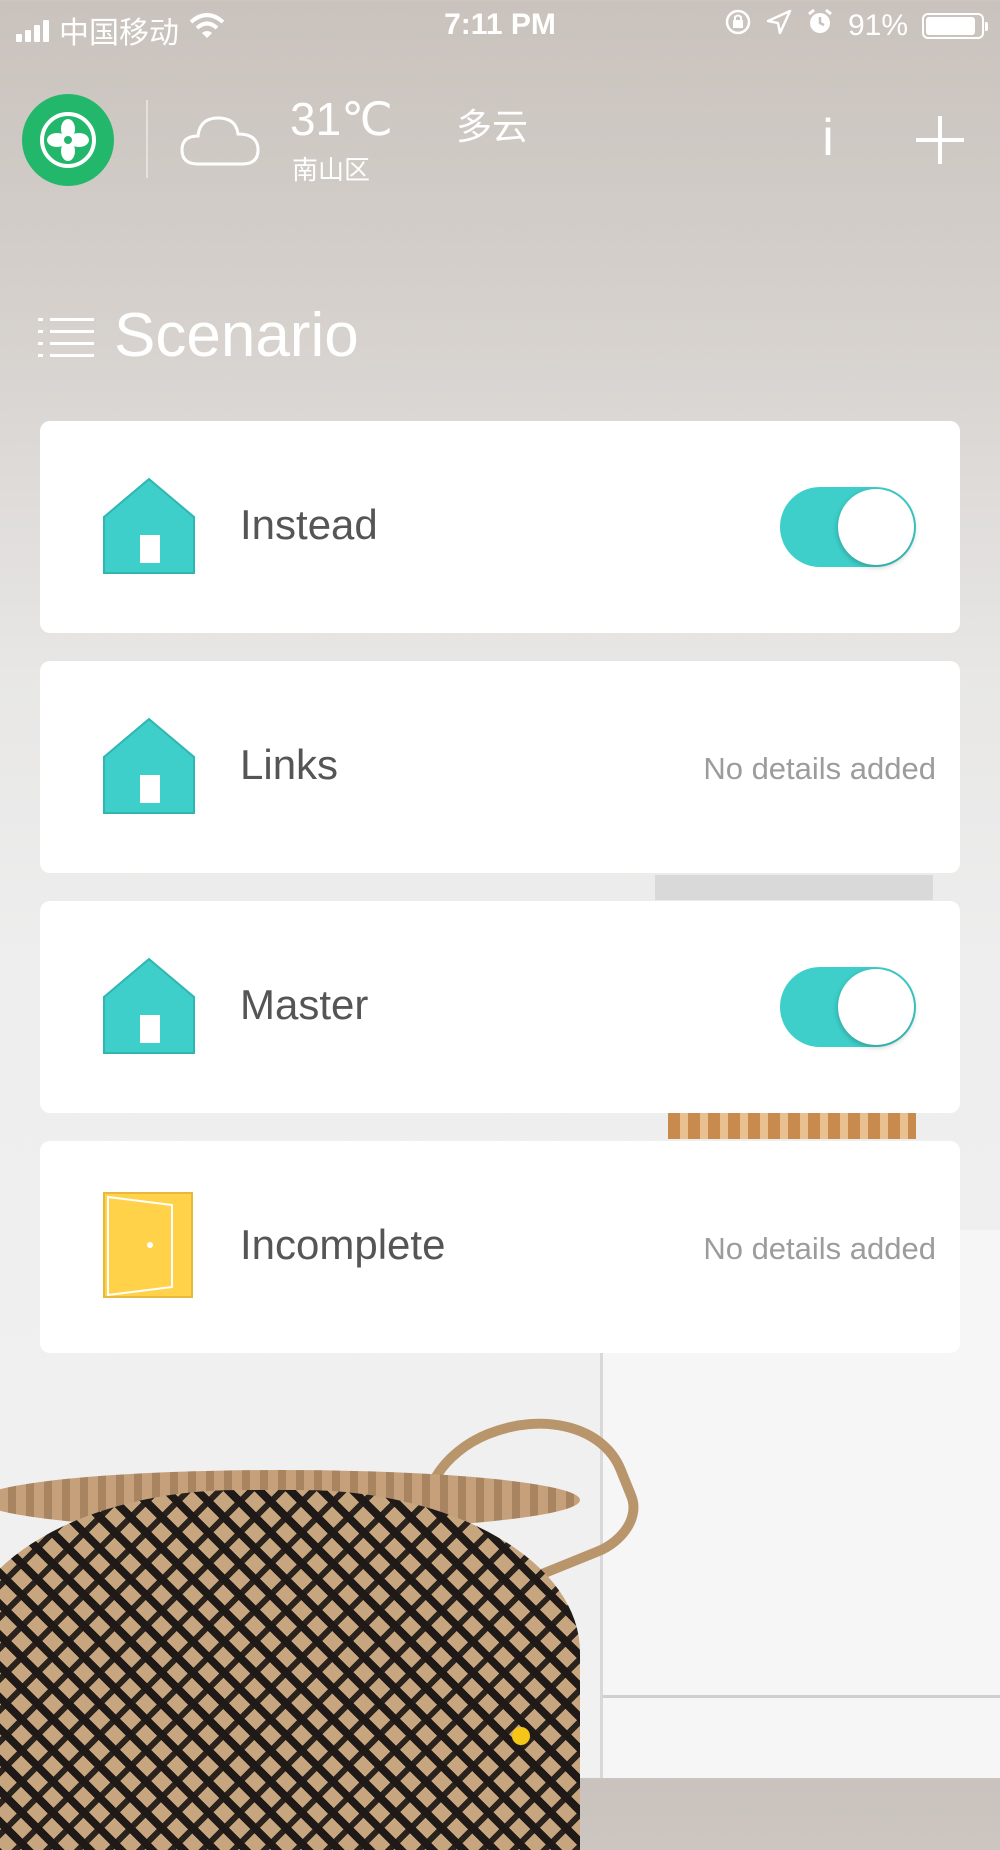  Describe the element at coordinates (236, 335) in the screenshot. I see `page-title: Scenario` at that location.